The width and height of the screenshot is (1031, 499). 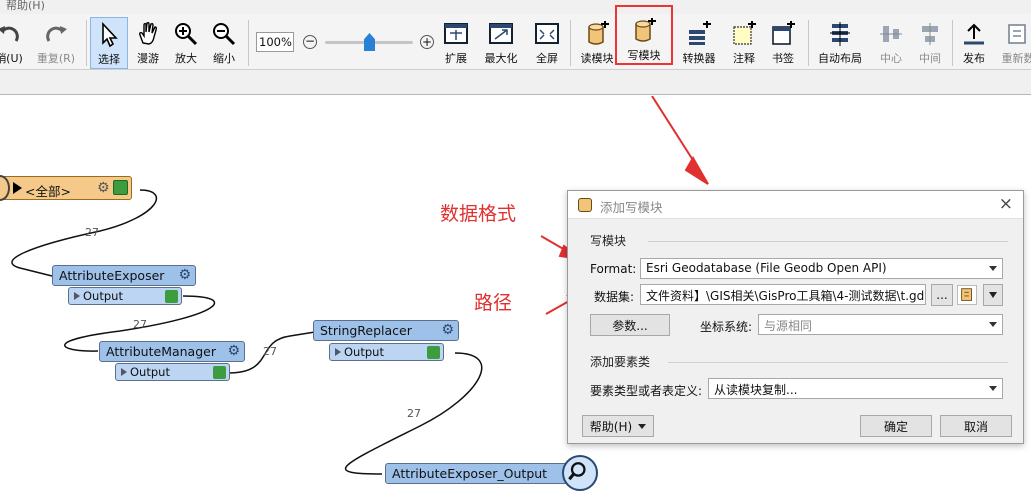 I want to click on extend-view-icon, so click(x=456, y=33).